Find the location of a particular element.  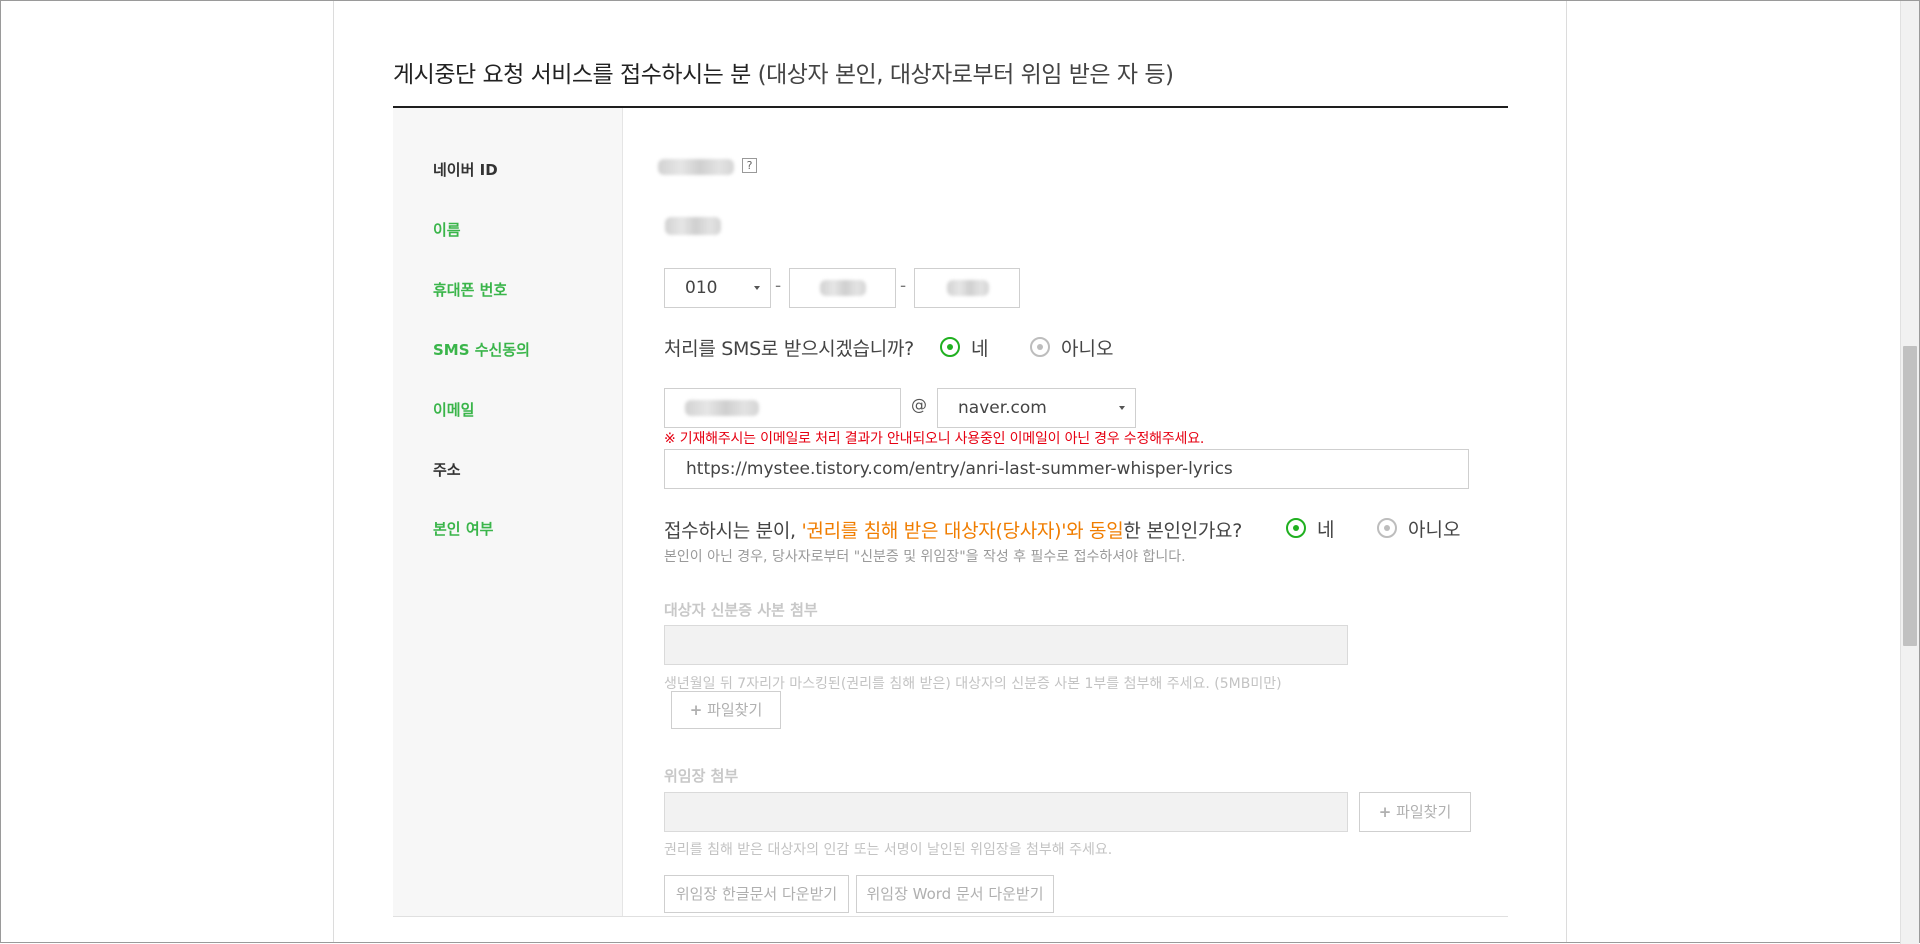

phone-dash-2: - is located at coordinates (903, 286).